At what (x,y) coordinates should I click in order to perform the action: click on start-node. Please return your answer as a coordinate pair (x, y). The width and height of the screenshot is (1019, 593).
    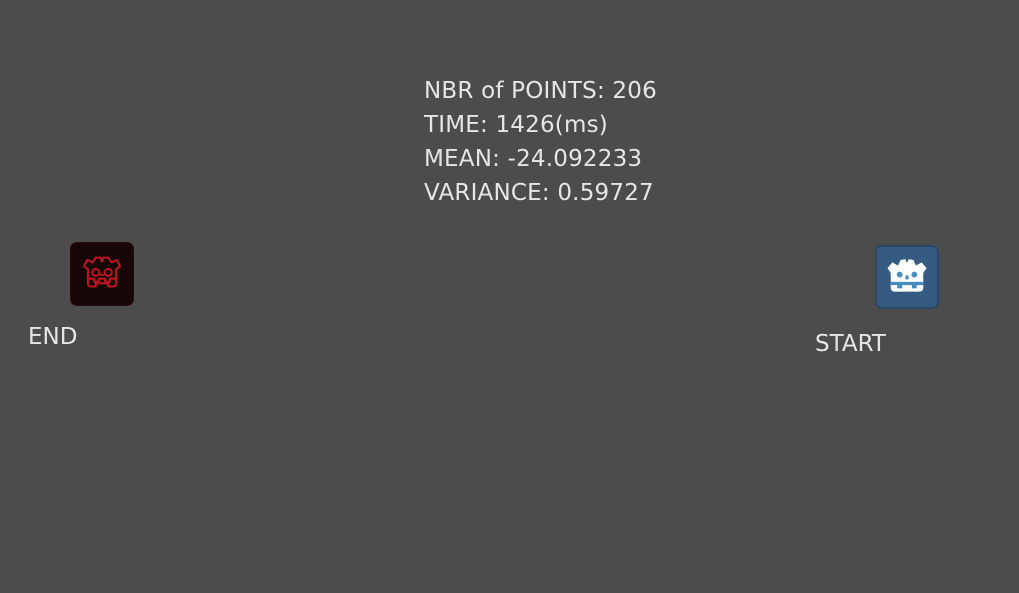
    Looking at the image, I should click on (907, 277).